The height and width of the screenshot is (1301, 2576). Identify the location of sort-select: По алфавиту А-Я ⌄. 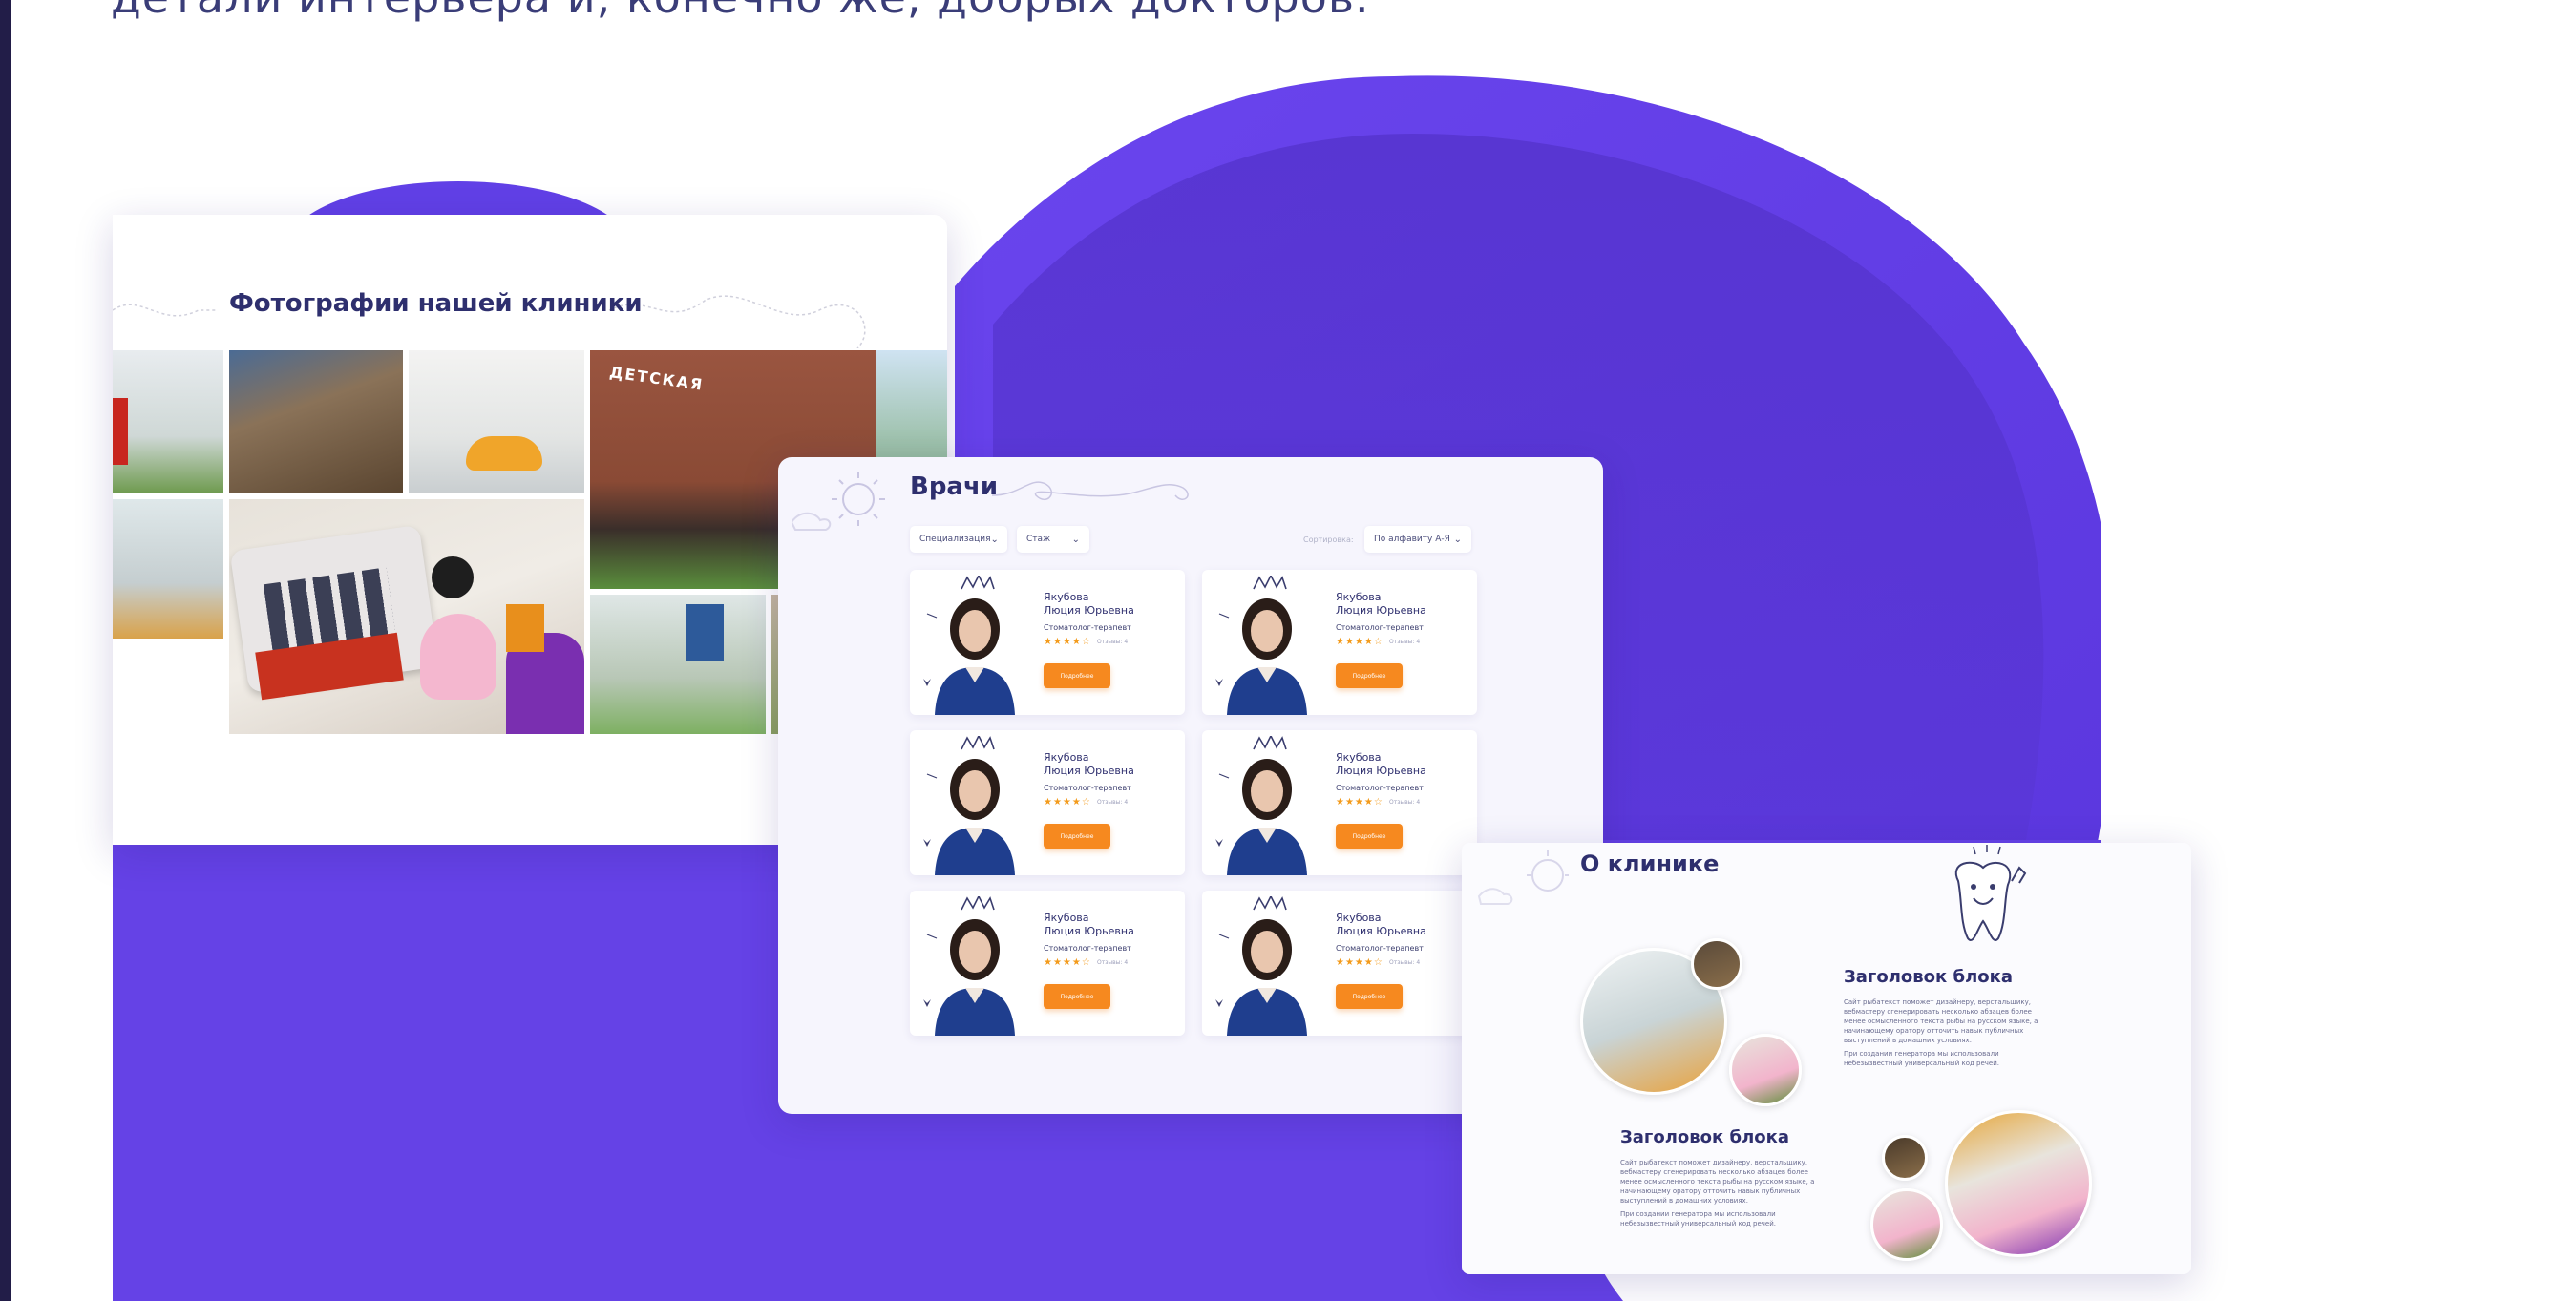
(1417, 539).